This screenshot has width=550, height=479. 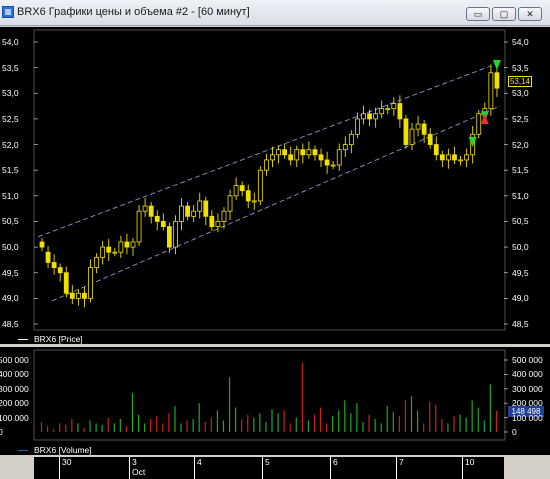 What do you see at coordinates (520, 195) in the screenshot?
I see `price-tick-label: 51,0` at bounding box center [520, 195].